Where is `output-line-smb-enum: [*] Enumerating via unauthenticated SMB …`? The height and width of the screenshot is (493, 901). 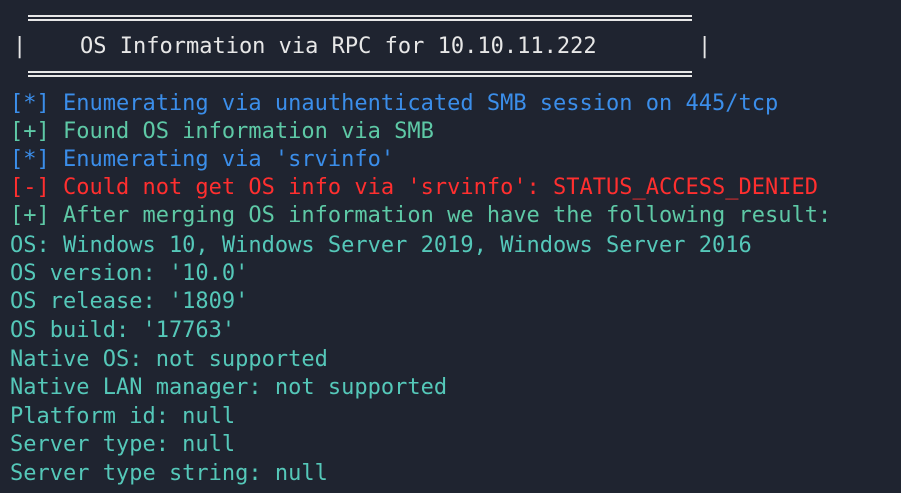 output-line-smb-enum: [*] Enumerating via unauthenticated SMB … is located at coordinates (394, 103).